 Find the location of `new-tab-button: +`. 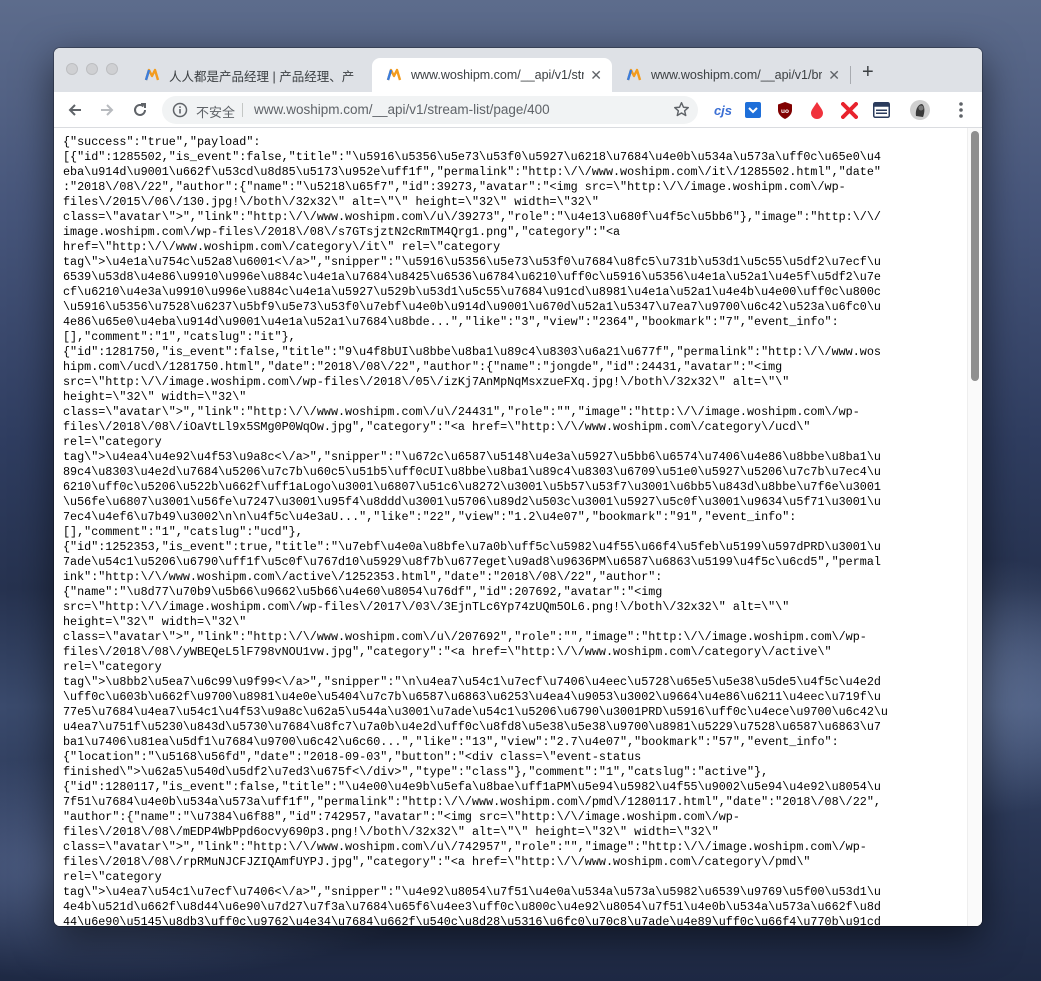

new-tab-button: + is located at coordinates (868, 72).